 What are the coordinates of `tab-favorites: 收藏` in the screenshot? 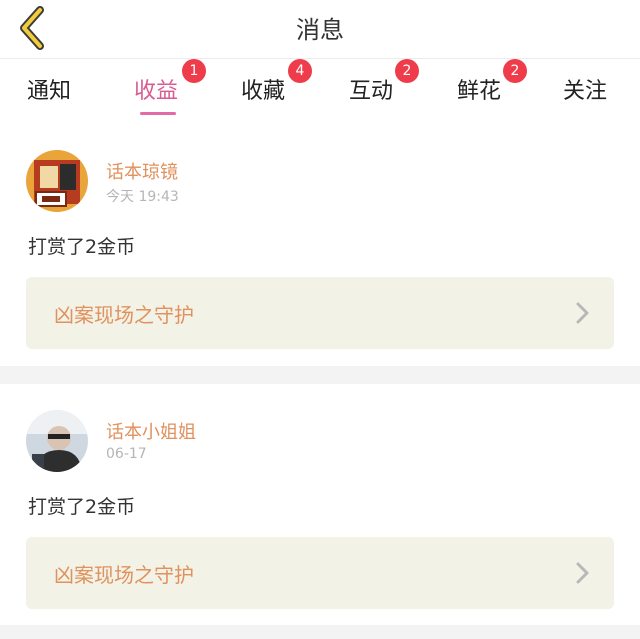 It's located at (263, 89).